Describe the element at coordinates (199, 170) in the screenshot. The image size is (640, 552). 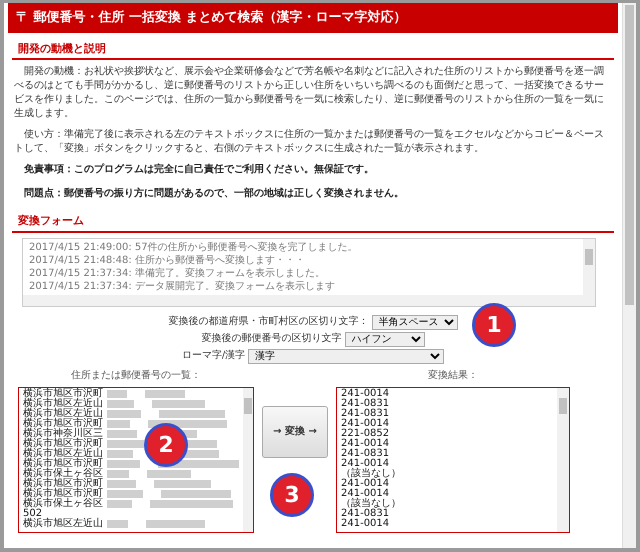
I see `paragraph: 免責事項：このプログラムは完全に自己責任でご利用ください。無保証です。` at that location.